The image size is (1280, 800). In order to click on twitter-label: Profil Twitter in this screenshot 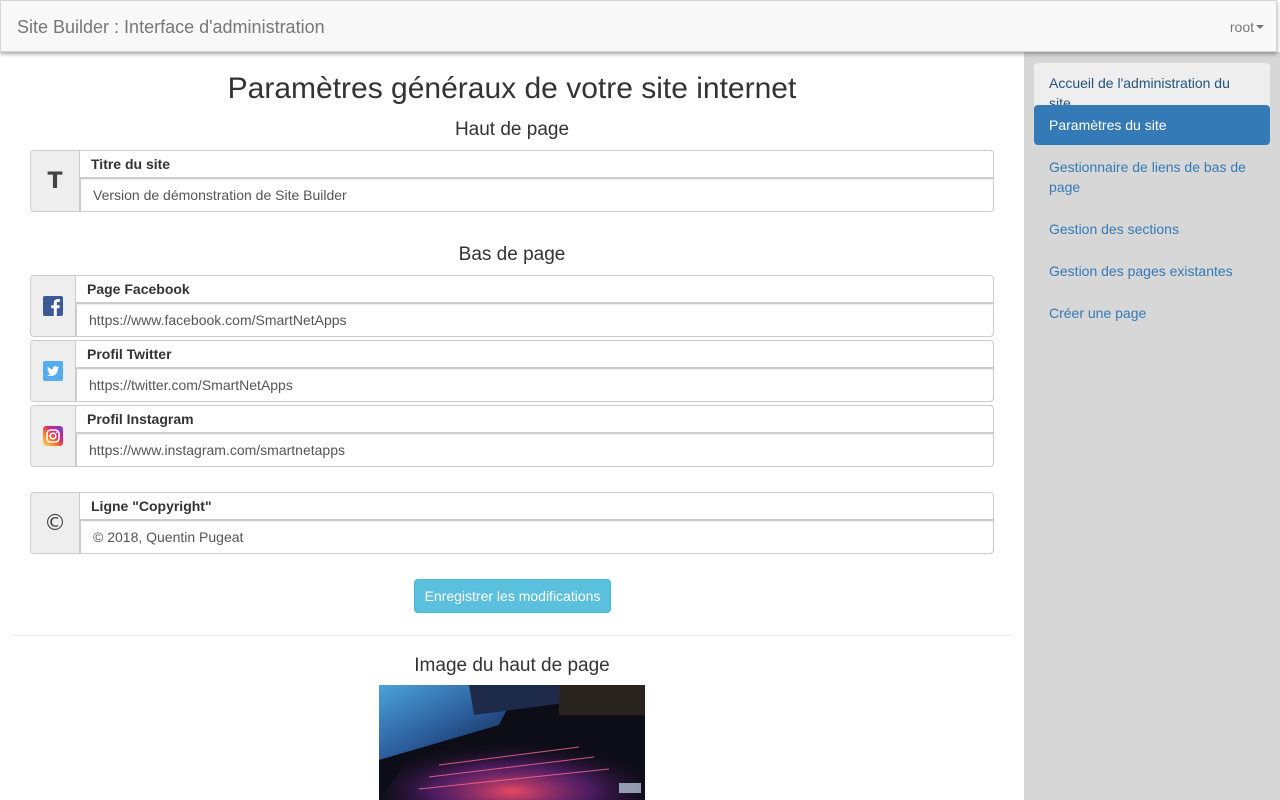, I will do `click(129, 354)`.